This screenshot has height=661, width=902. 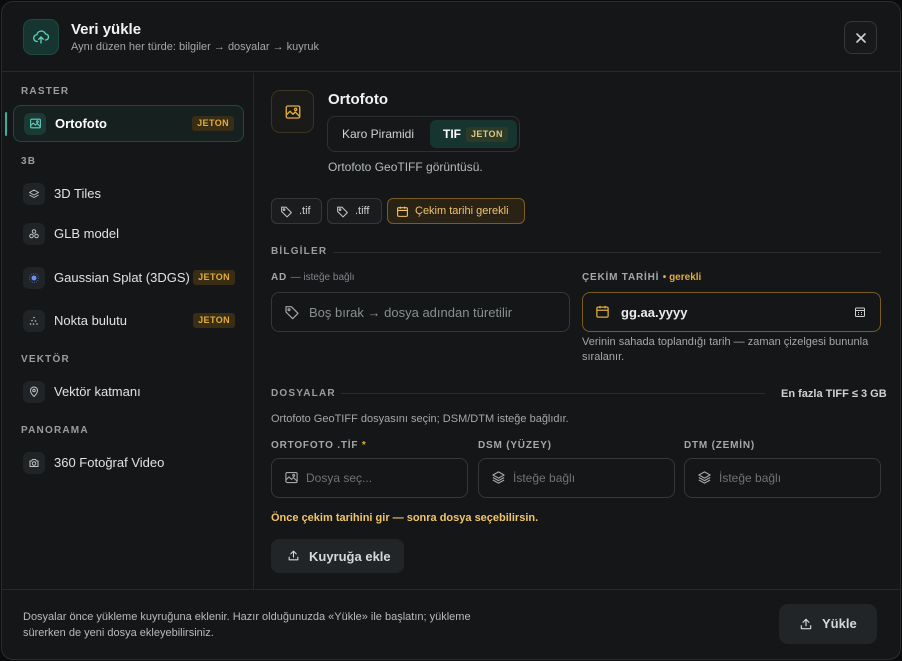 I want to click on layers-3d-icon, so click(x=34, y=193).